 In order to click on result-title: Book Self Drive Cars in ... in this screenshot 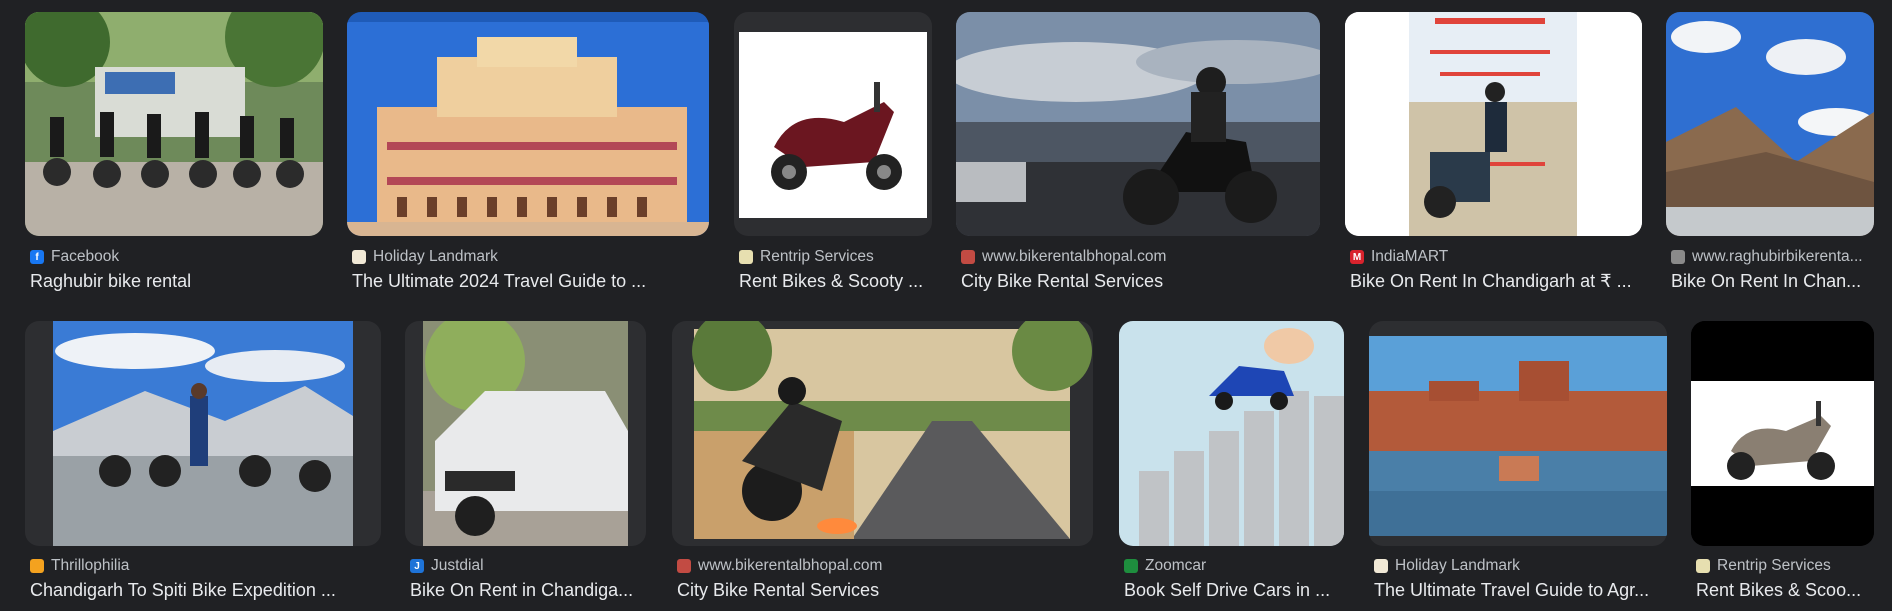, I will do `click(1232, 590)`.